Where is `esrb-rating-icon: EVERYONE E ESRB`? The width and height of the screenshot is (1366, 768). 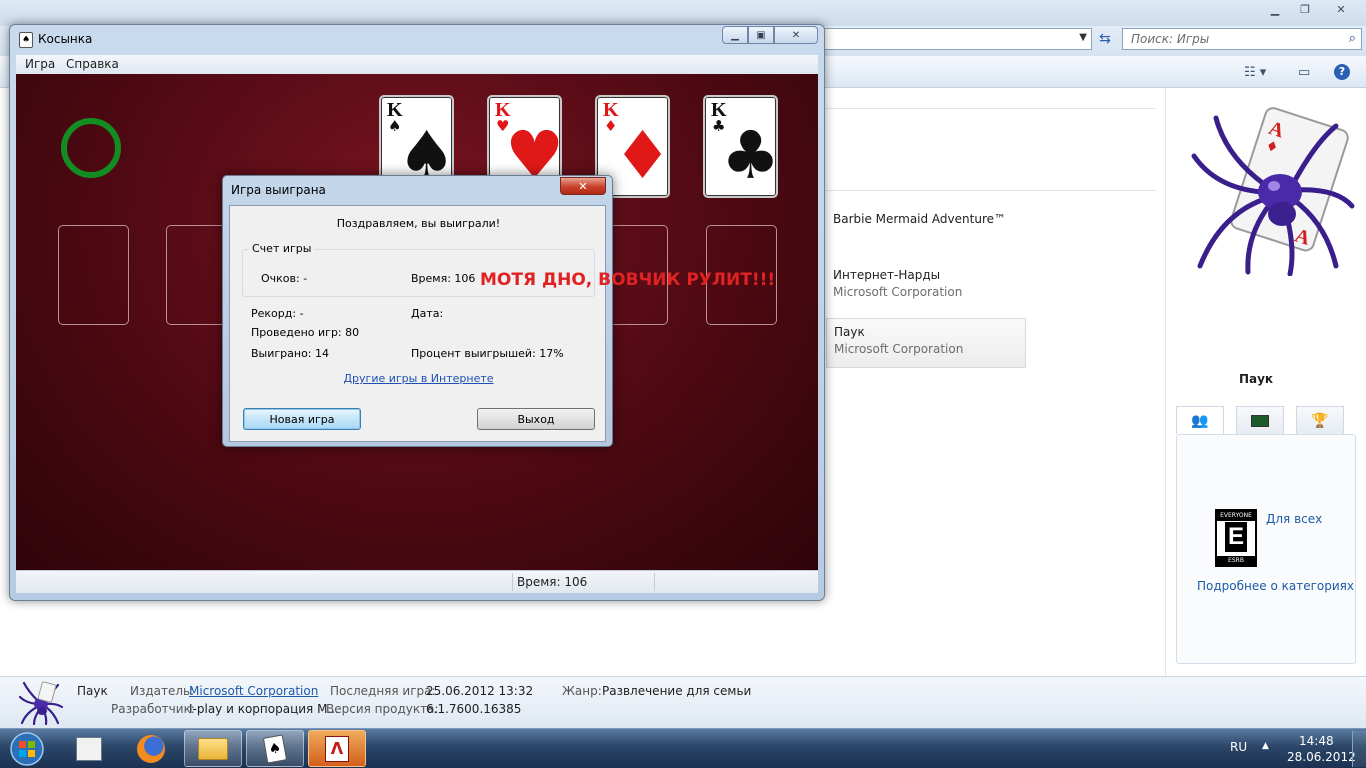
esrb-rating-icon: EVERYONE E ESRB is located at coordinates (1236, 538).